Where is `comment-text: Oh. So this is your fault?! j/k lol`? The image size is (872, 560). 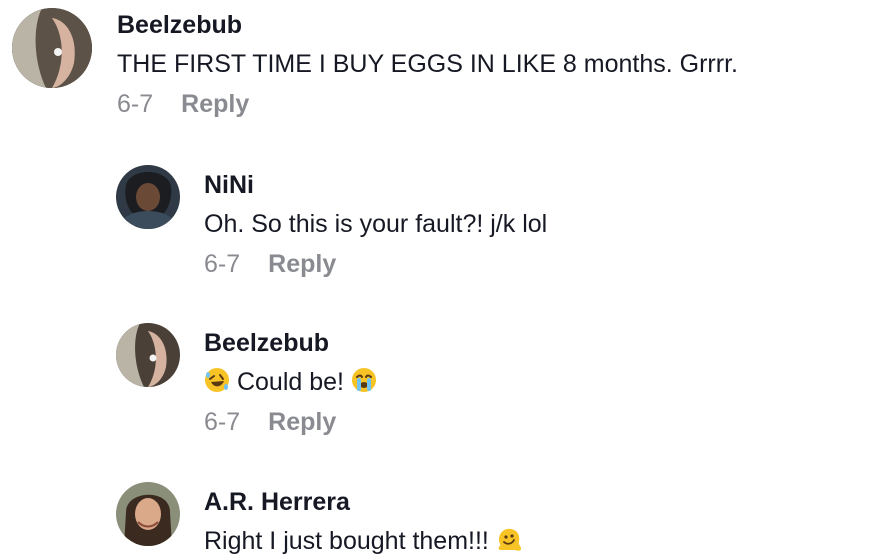 comment-text: Oh. So this is your fault?! j/k lol is located at coordinates (376, 224).